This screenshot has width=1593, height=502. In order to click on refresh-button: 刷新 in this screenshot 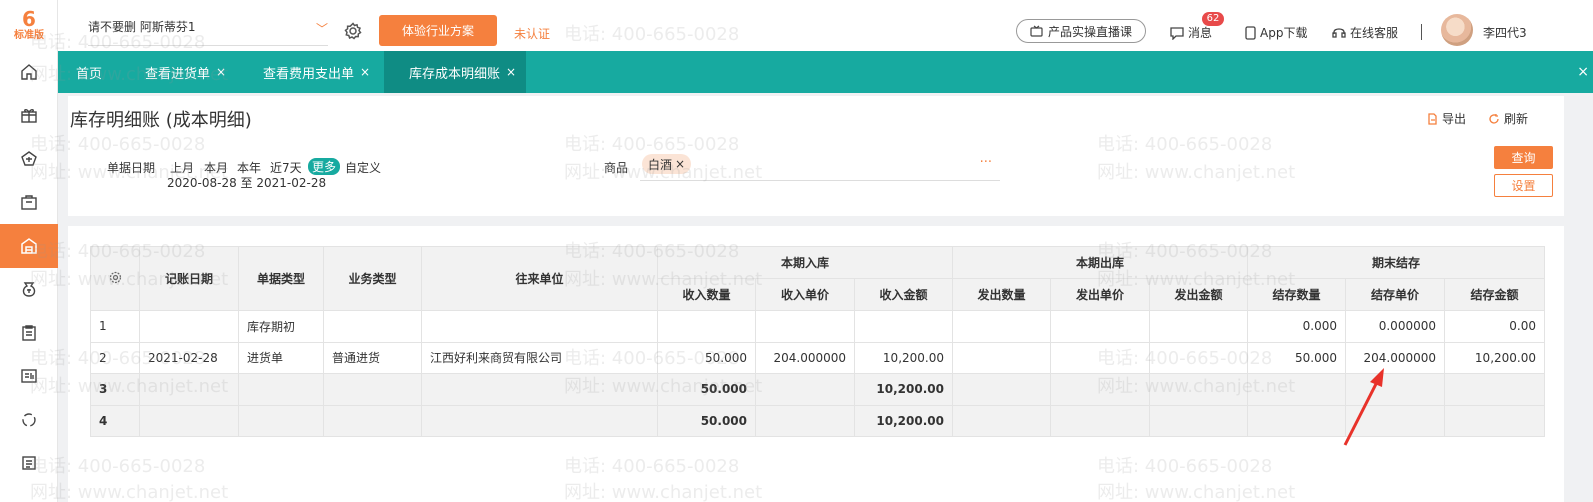, I will do `click(1508, 118)`.